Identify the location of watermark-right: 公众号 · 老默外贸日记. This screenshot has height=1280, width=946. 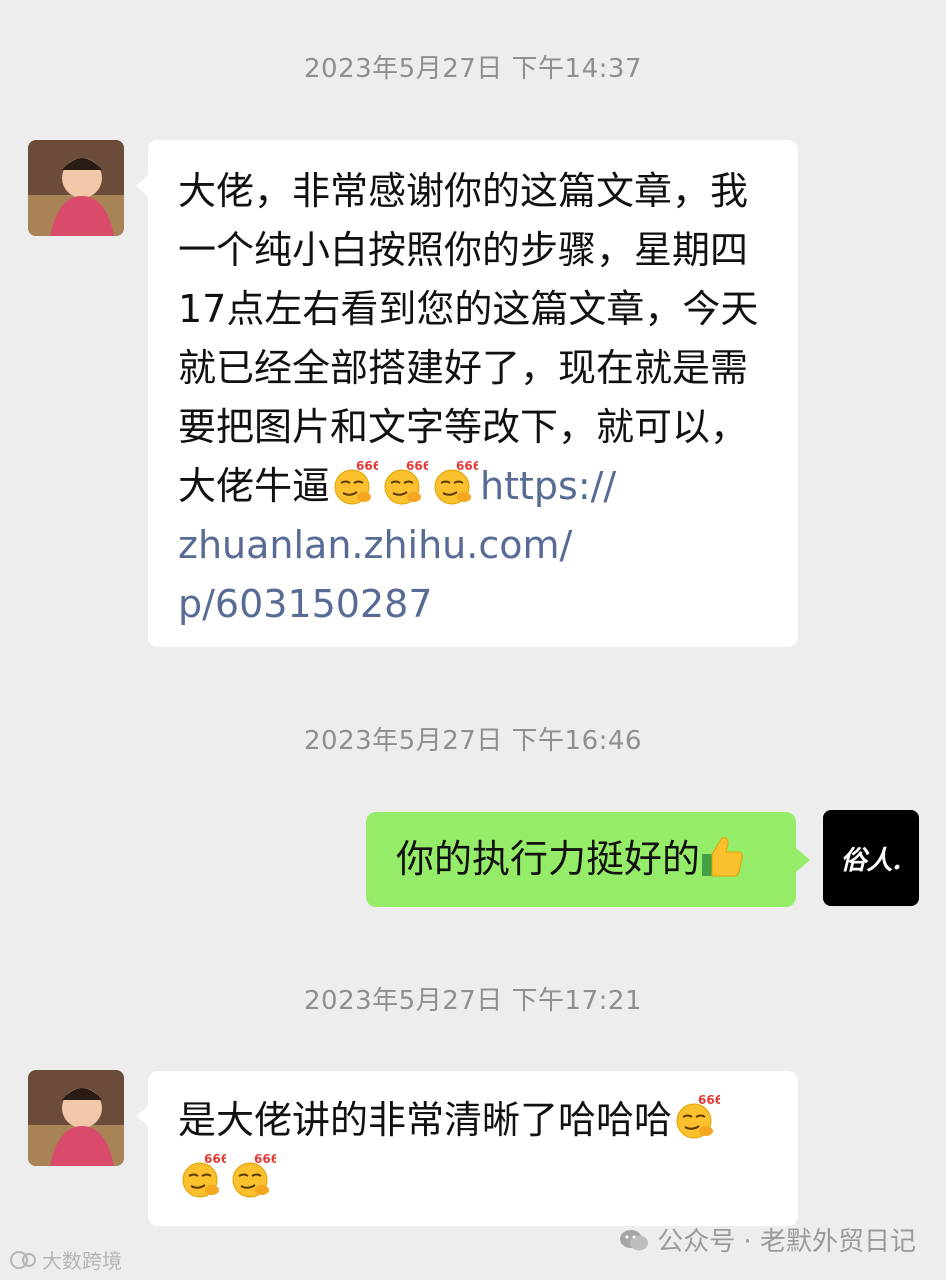
(767, 1239).